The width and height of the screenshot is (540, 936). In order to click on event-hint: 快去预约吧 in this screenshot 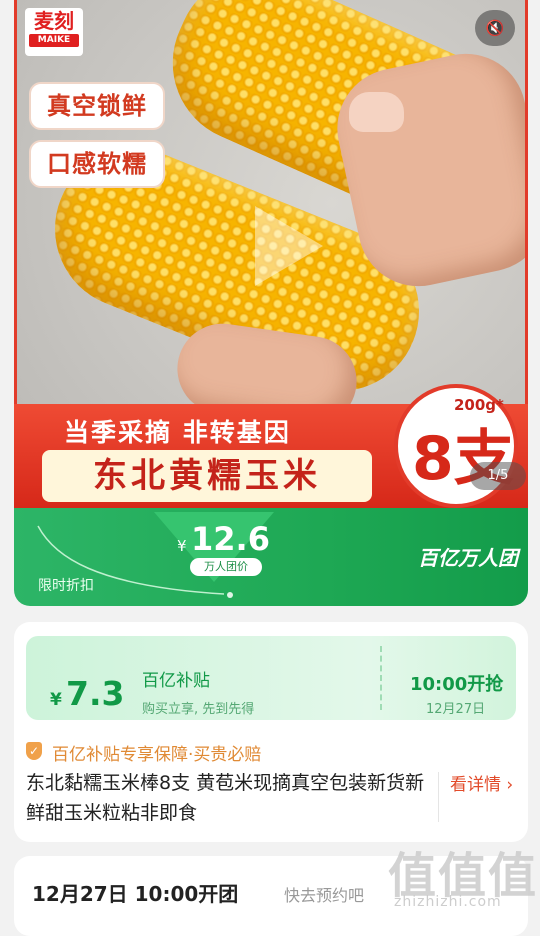, I will do `click(324, 895)`.